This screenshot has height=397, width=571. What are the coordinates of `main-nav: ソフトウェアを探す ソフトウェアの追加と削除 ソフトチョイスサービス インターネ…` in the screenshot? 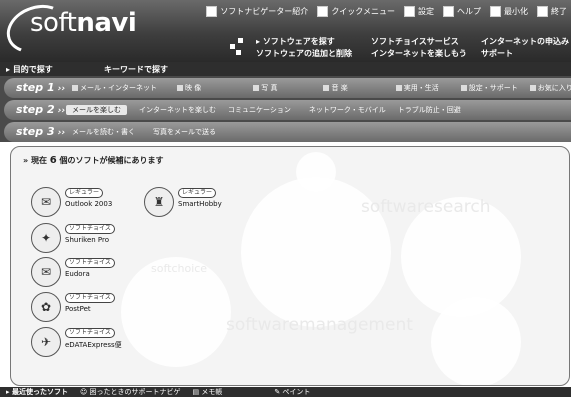 It's located at (413, 49).